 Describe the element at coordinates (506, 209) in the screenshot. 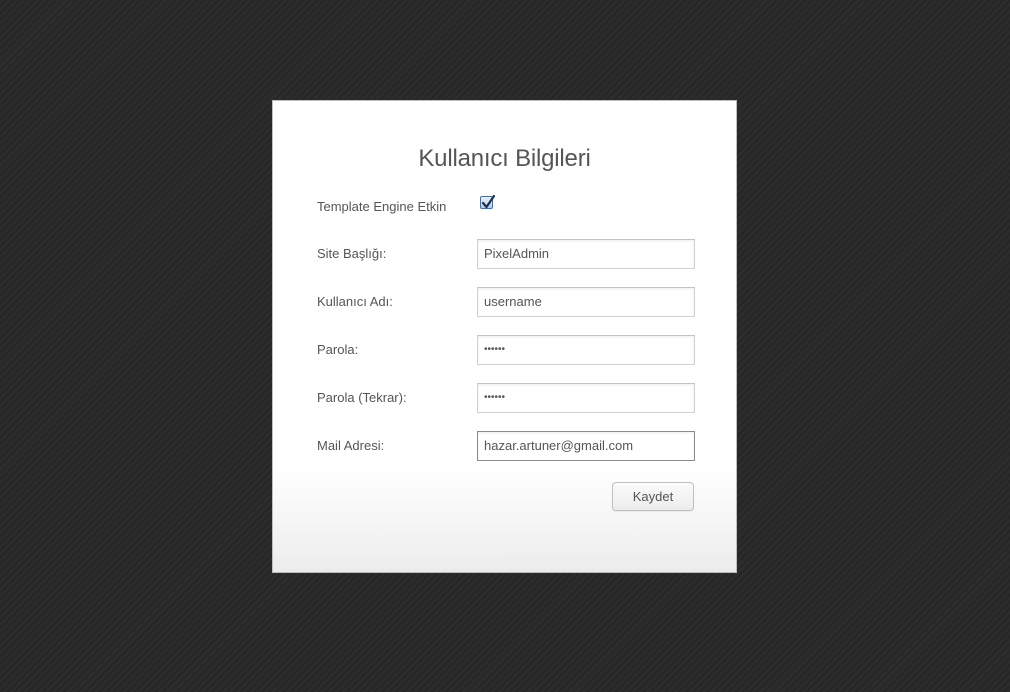

I see `template-engine-row: Template Engine Etkin` at that location.